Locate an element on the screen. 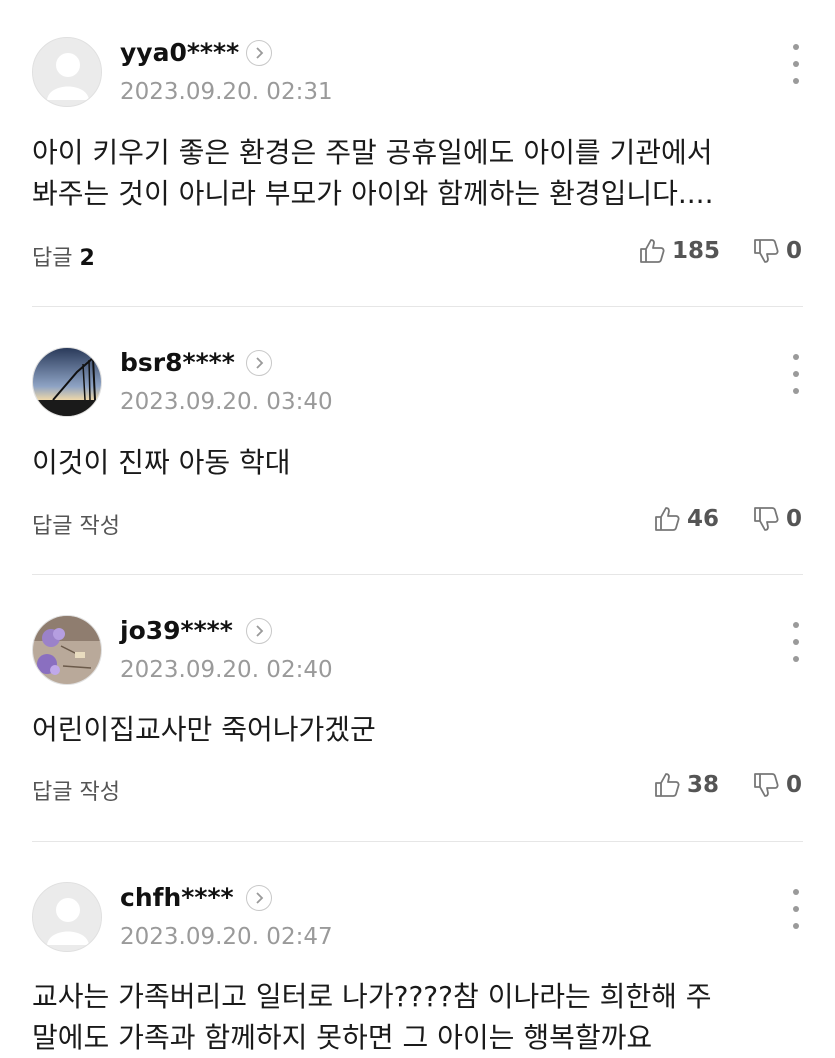  reply-button: 답글 2 is located at coordinates (63, 256).